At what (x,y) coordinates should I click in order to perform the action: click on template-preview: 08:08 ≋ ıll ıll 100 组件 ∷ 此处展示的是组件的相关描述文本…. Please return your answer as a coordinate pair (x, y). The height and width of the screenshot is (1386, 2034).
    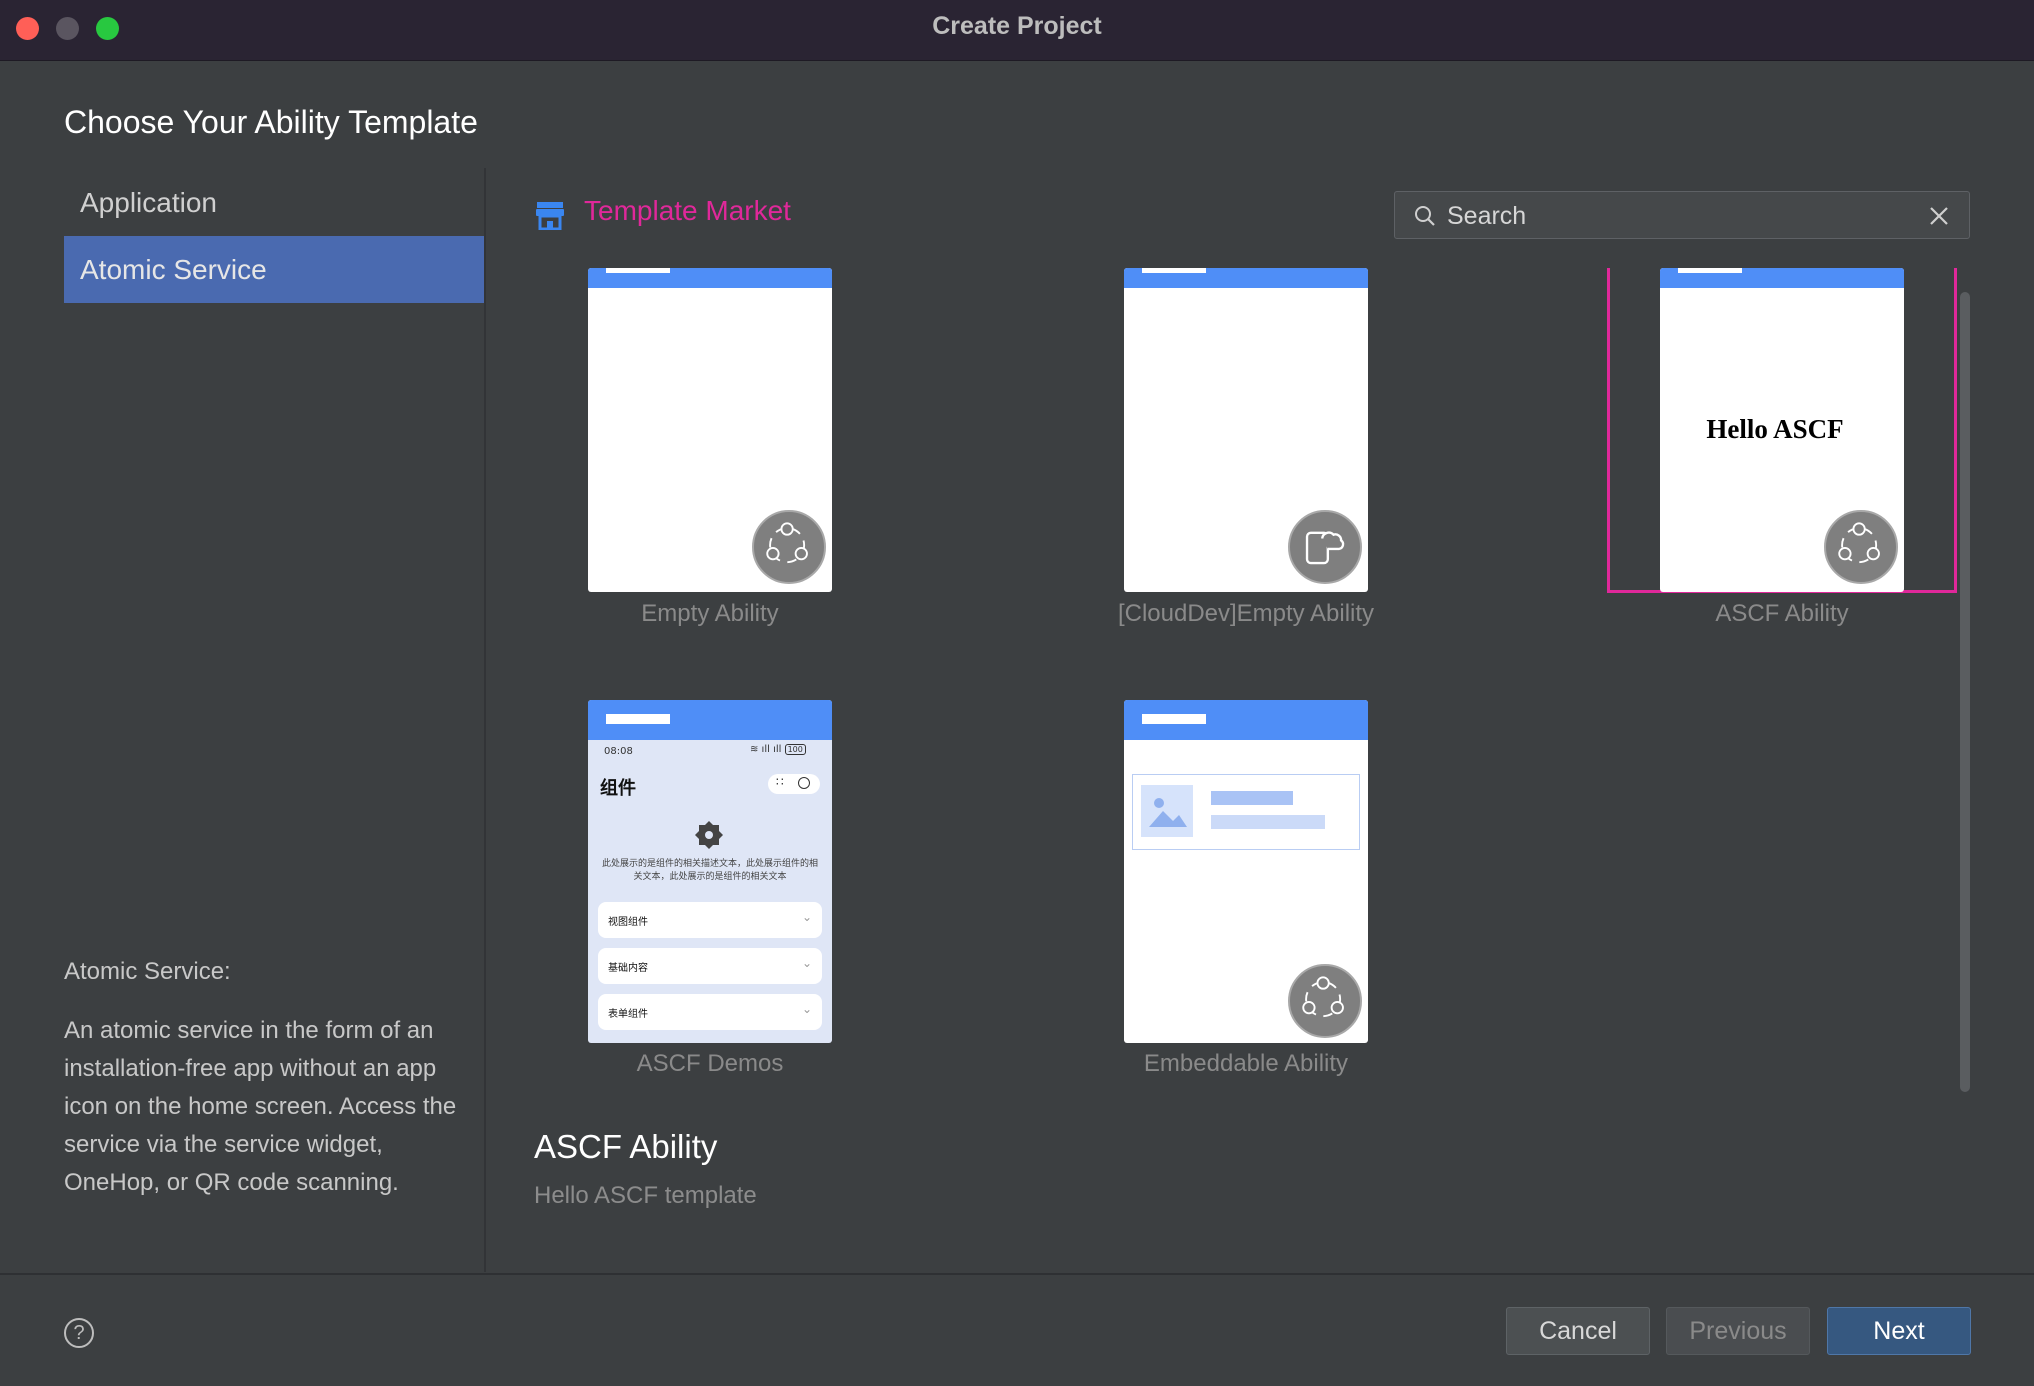
    Looking at the image, I should click on (710, 871).